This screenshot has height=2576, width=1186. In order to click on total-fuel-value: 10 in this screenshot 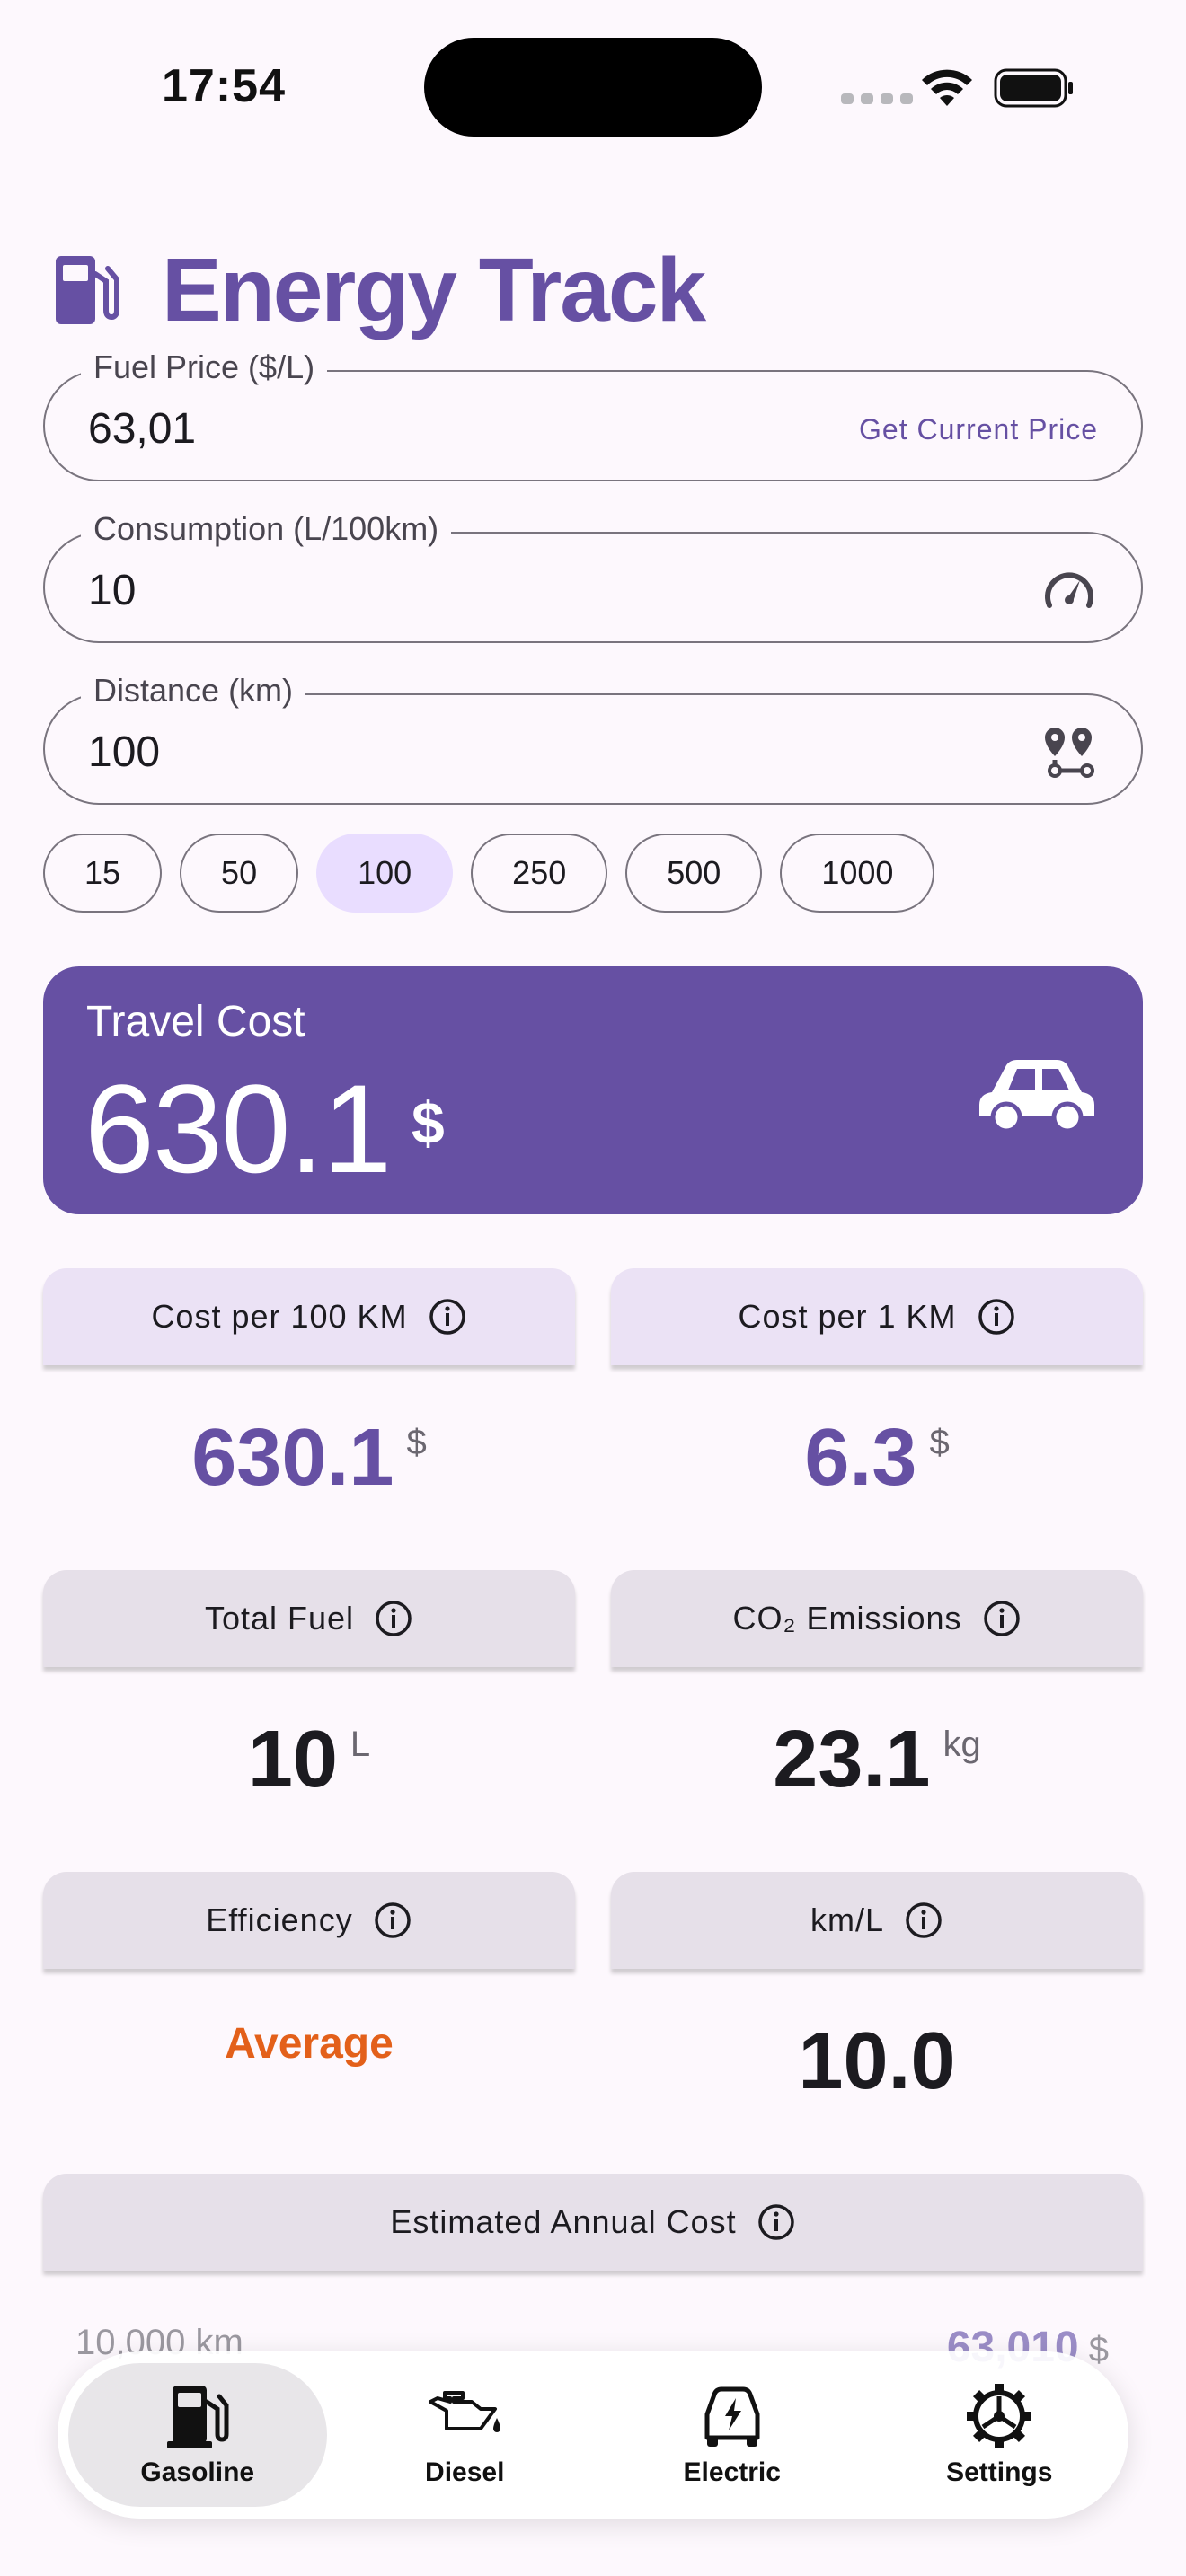, I will do `click(292, 1759)`.